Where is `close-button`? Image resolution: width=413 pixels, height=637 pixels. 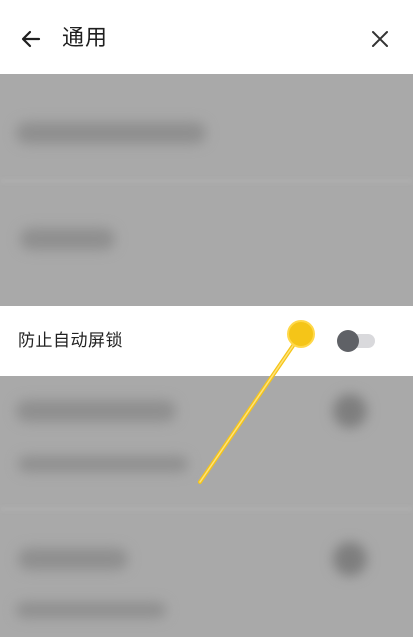 close-button is located at coordinates (380, 39).